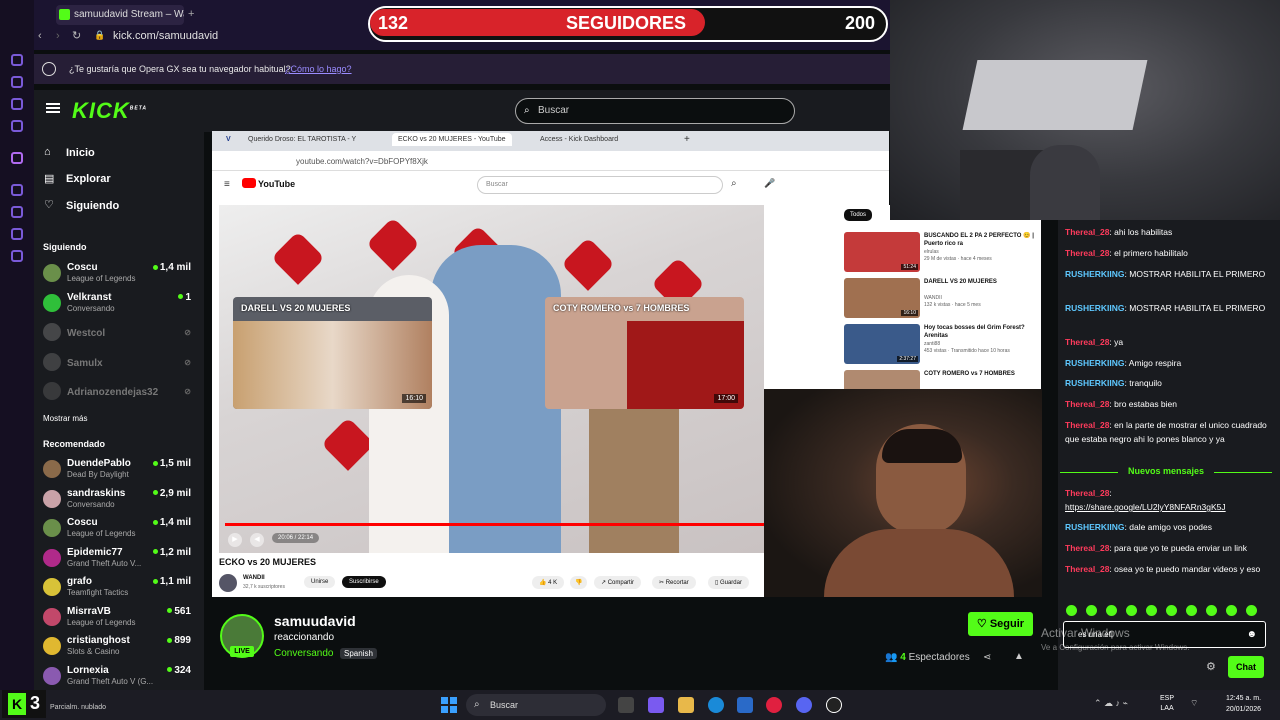  I want to click on obs-icon, so click(834, 705).